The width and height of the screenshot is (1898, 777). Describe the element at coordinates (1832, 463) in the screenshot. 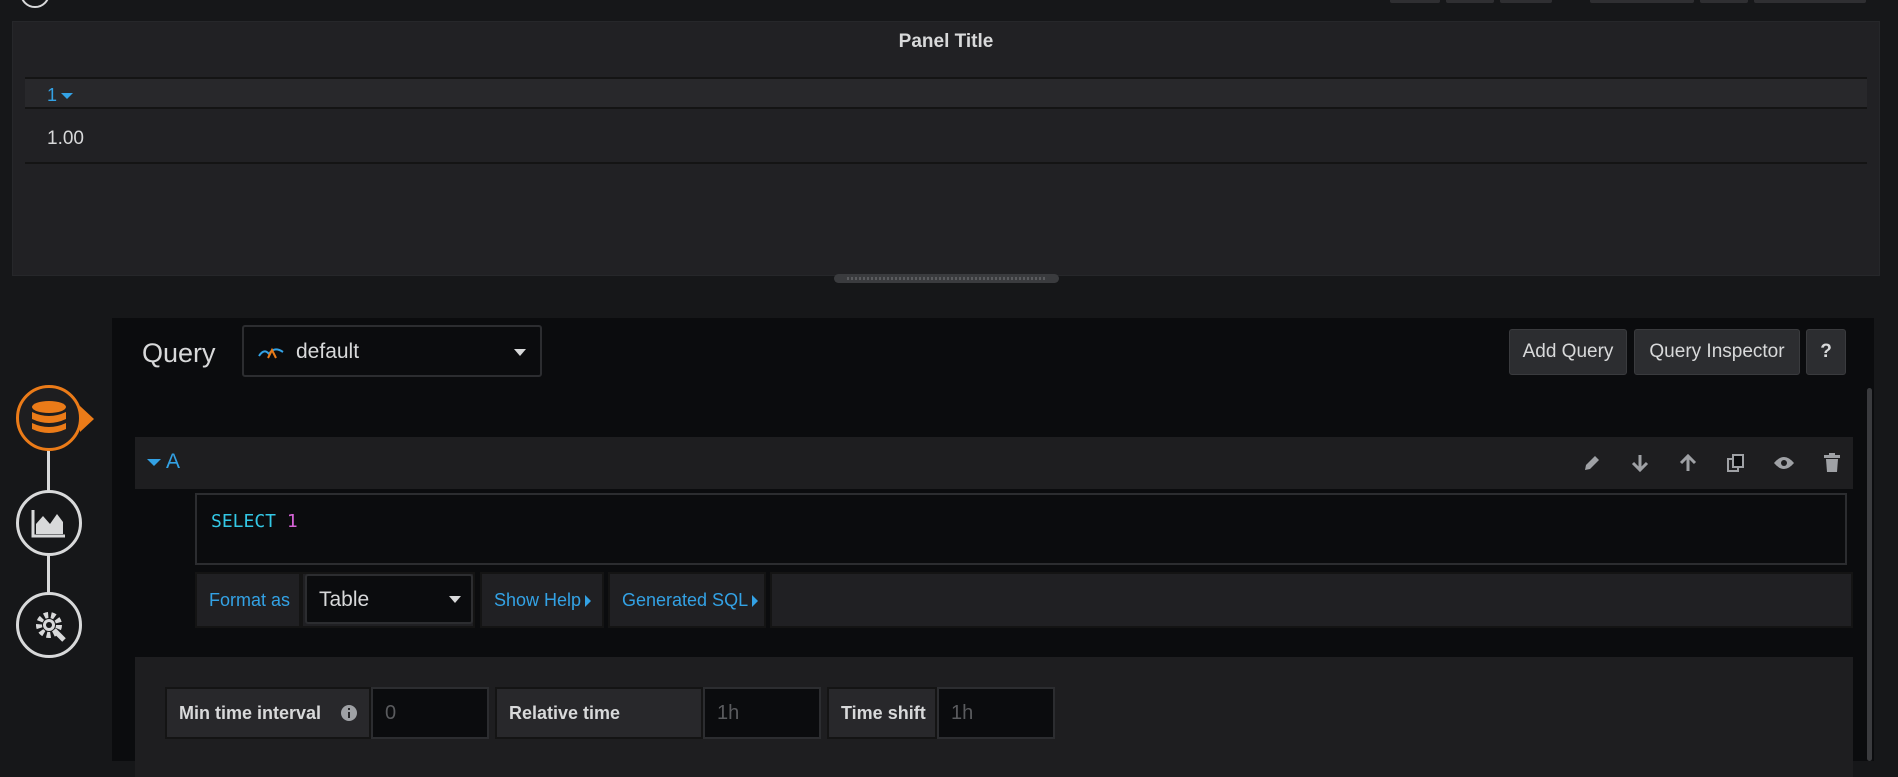

I see `trash-icon` at that location.